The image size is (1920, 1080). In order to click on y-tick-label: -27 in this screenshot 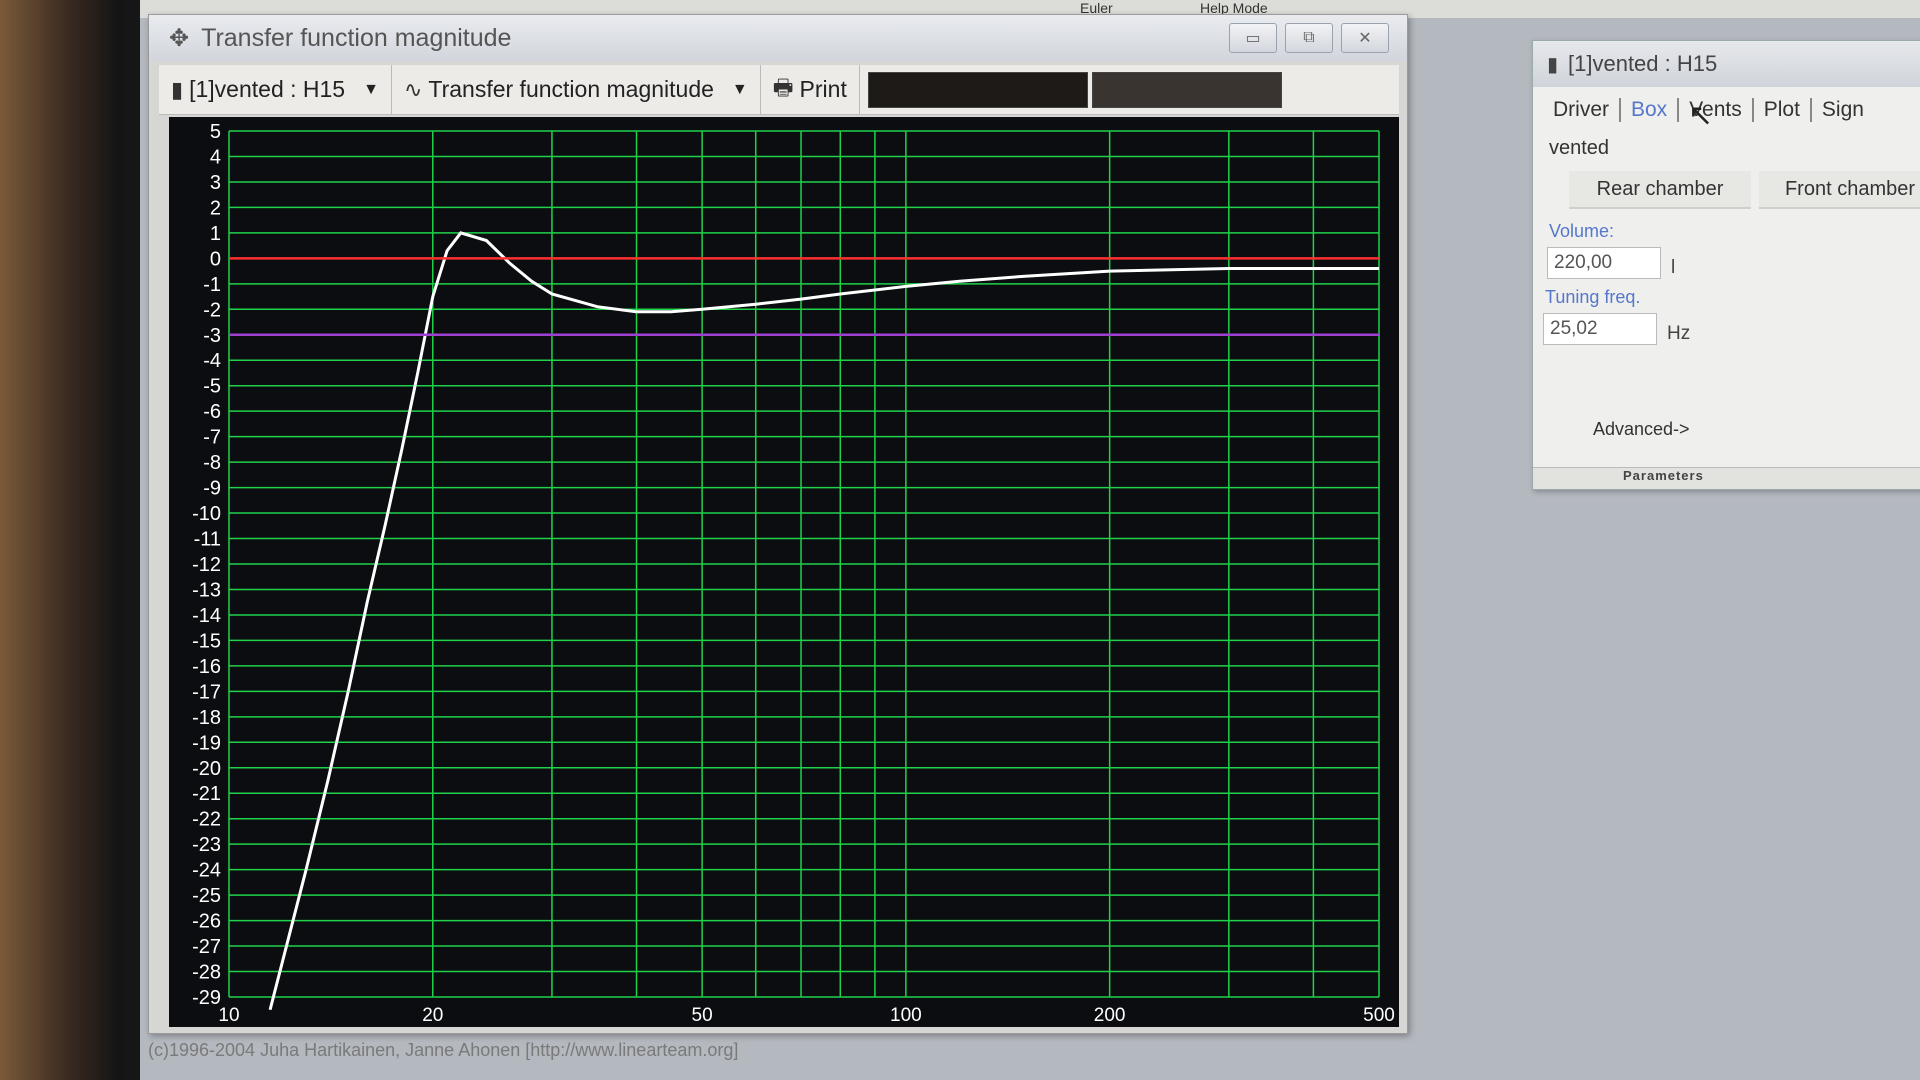, I will do `click(206, 947)`.